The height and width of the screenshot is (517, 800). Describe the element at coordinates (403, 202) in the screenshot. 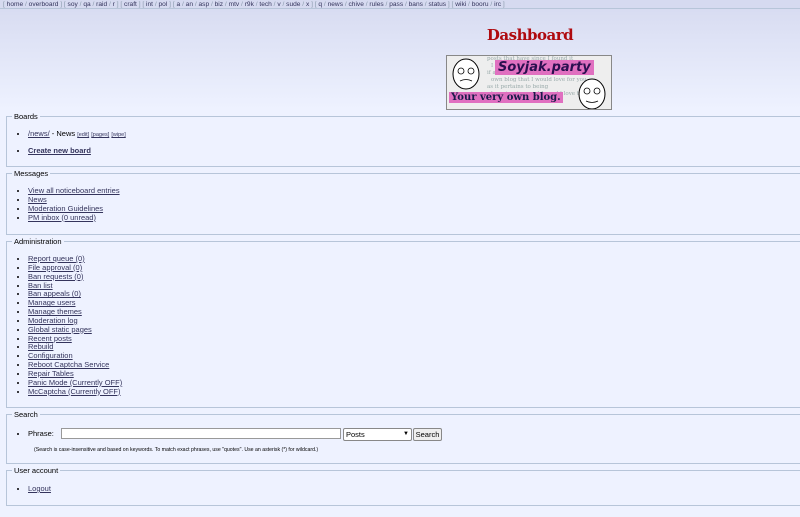

I see `messages-fieldset: Messages` at that location.